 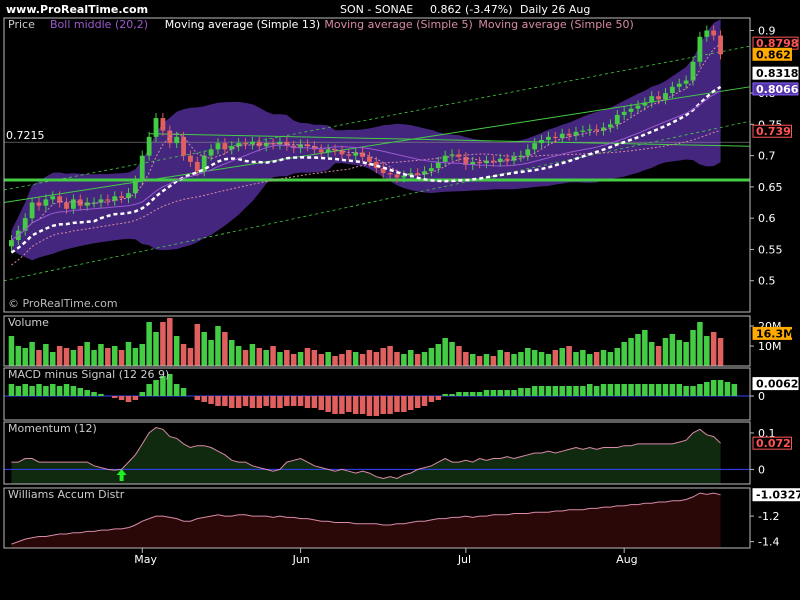 I want to click on legend-3-0: Momentum (12), so click(x=52, y=428).